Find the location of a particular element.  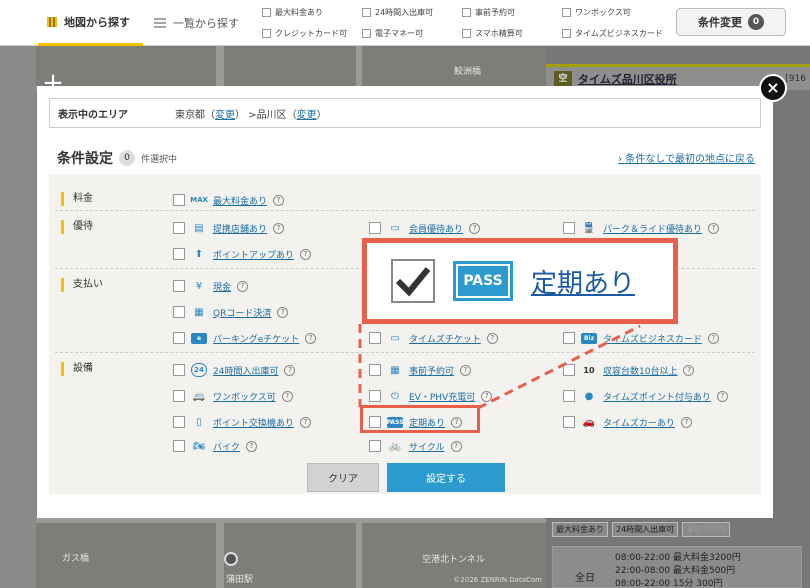

zoom-callout: PASS 定期あり is located at coordinates (520, 281).